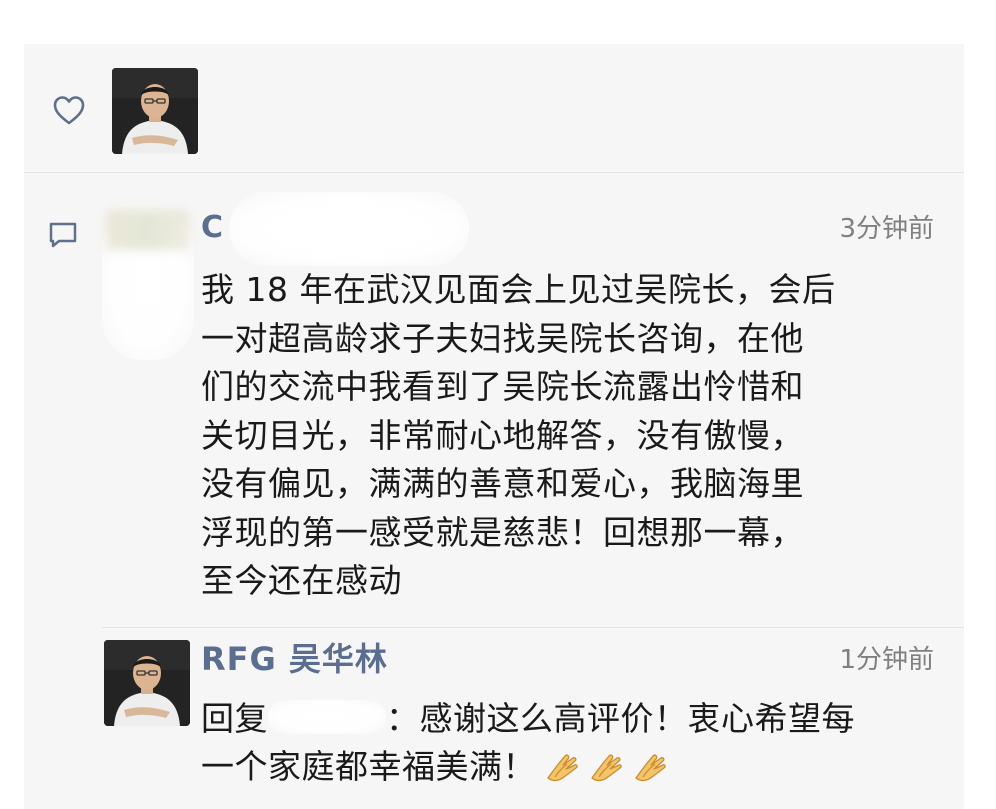 The width and height of the screenshot is (996, 809). I want to click on heart-icon, so click(69, 110).